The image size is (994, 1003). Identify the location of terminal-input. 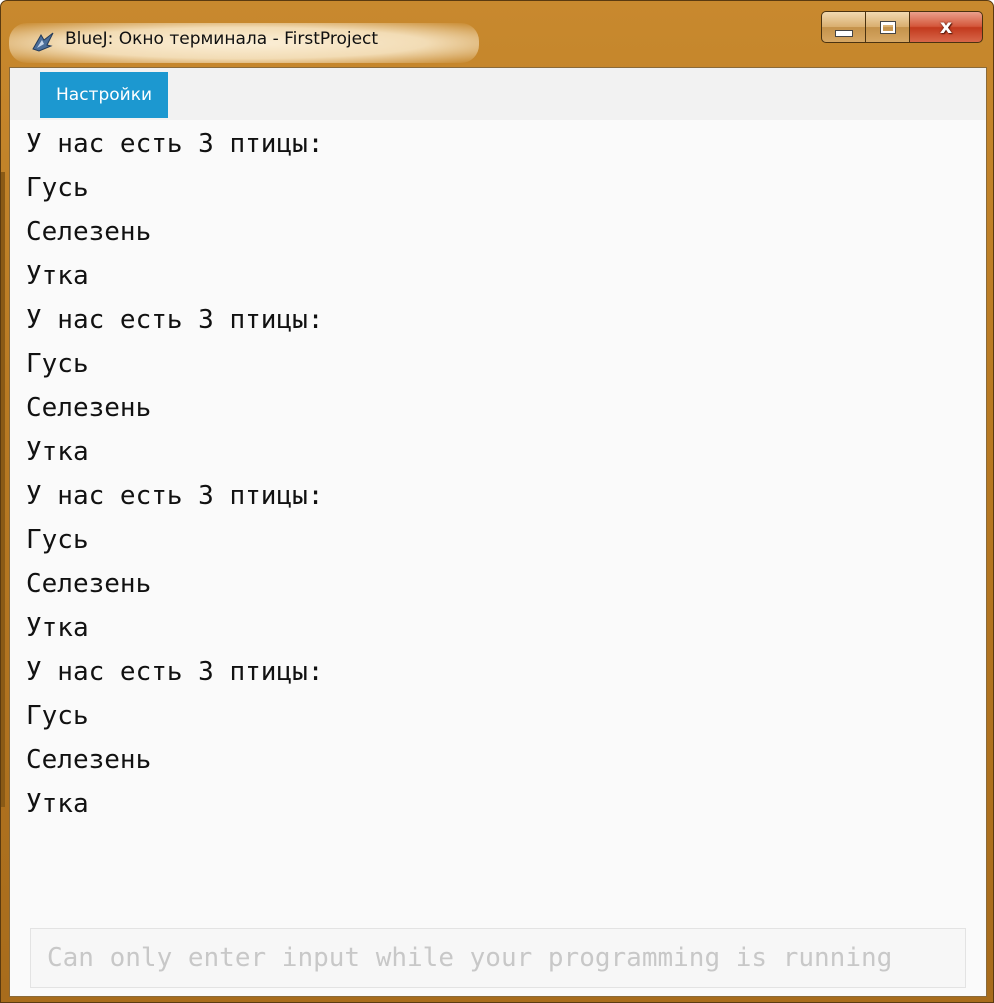
(498, 958).